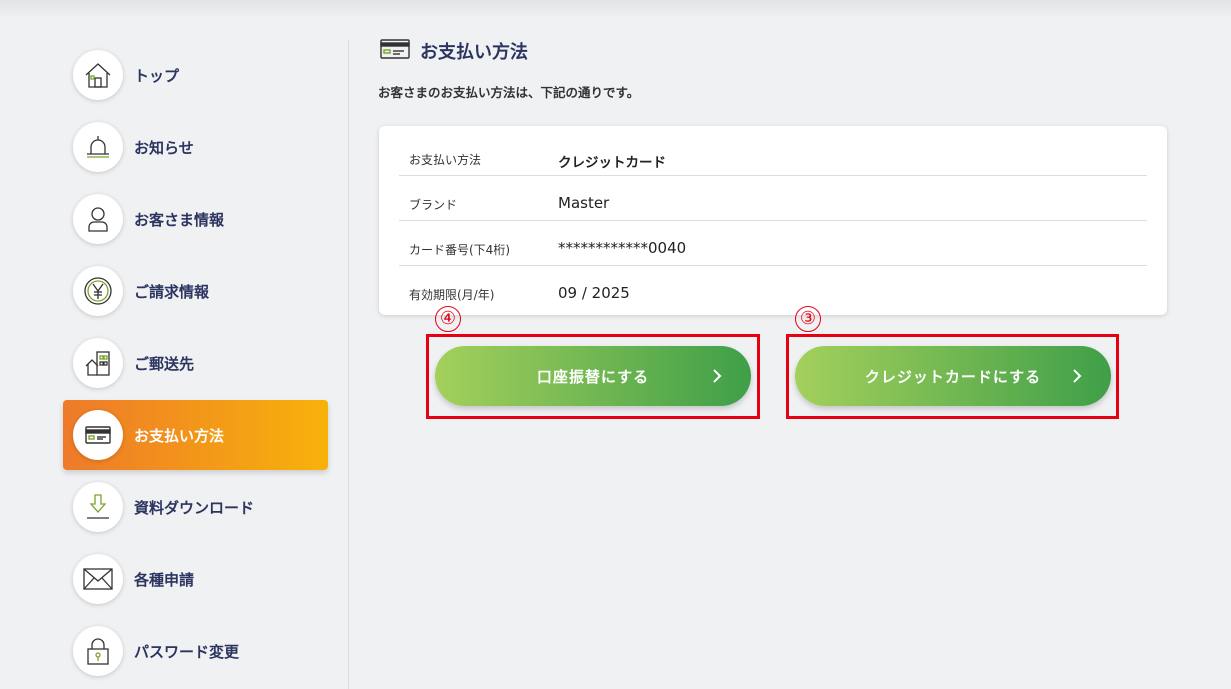 The image size is (1231, 689). Describe the element at coordinates (98, 75) in the screenshot. I see `home-icon` at that location.